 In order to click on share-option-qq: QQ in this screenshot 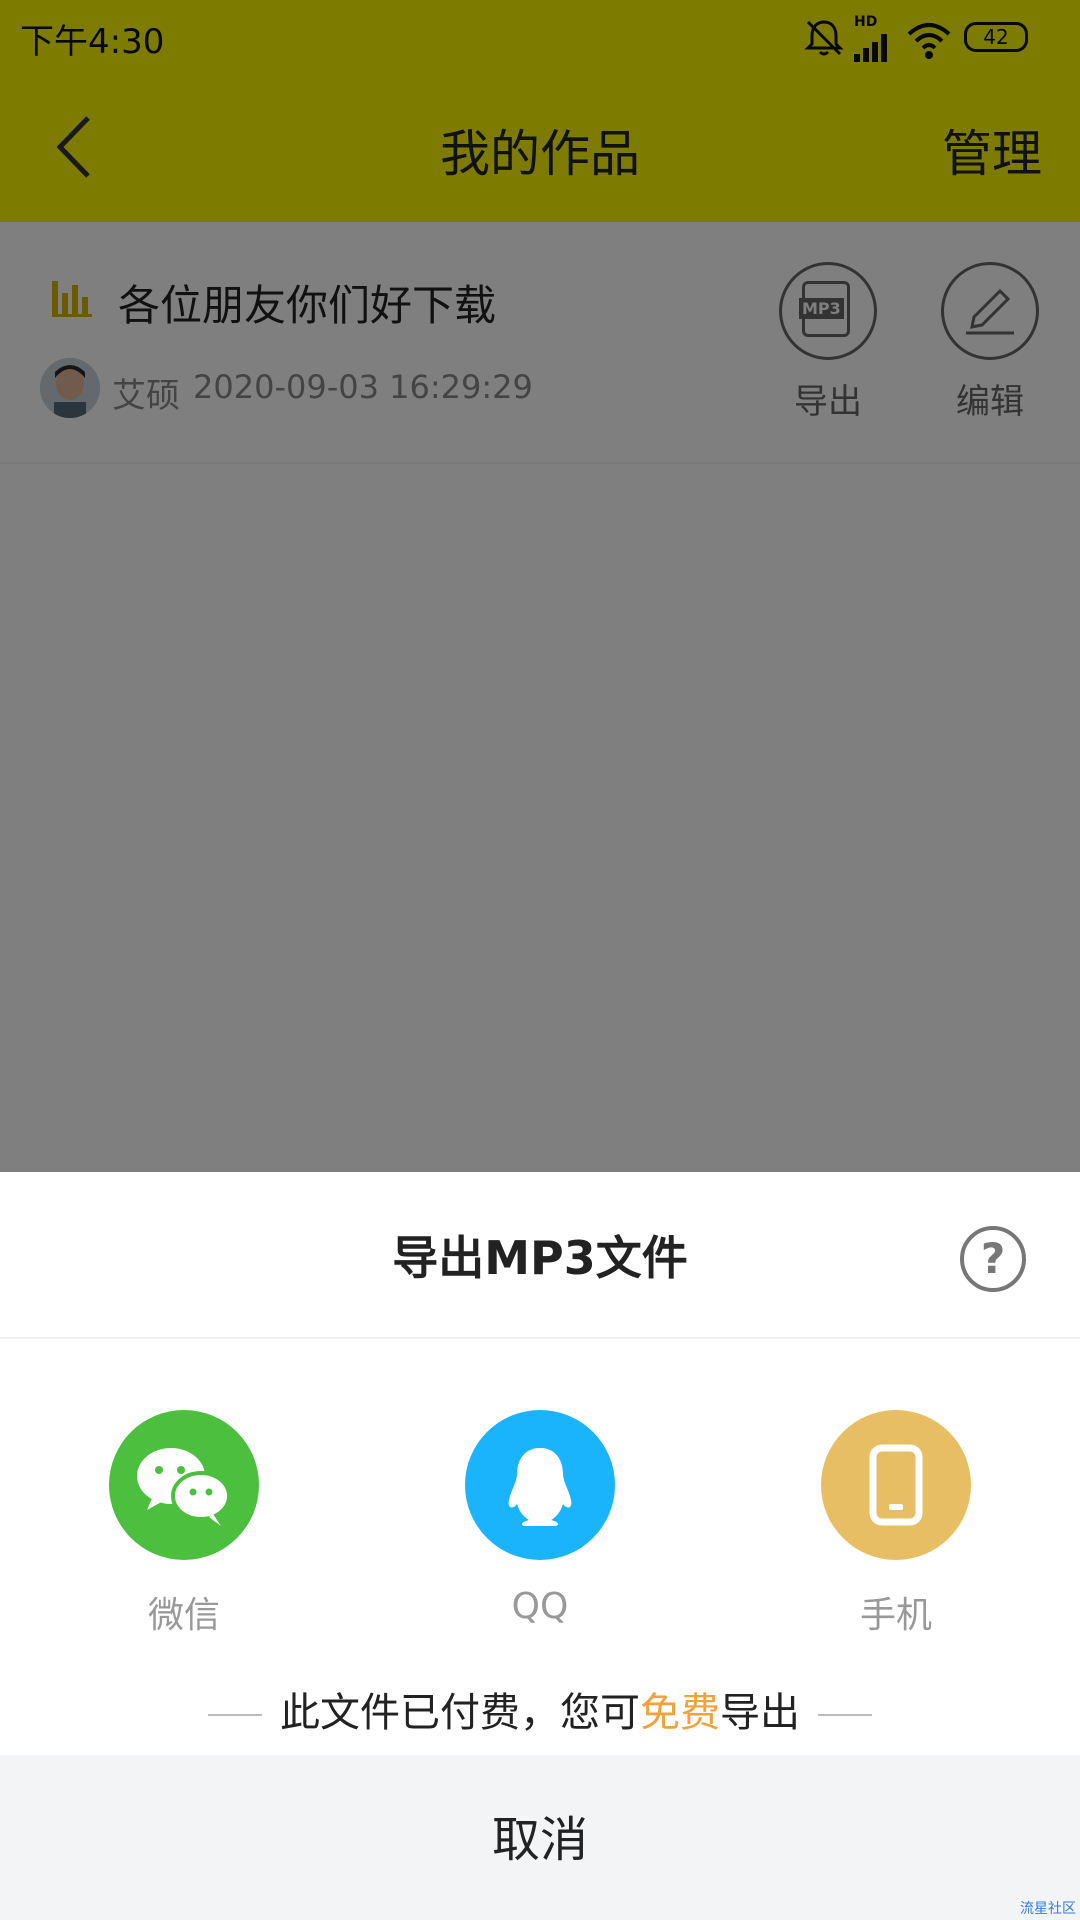, I will do `click(540, 1518)`.